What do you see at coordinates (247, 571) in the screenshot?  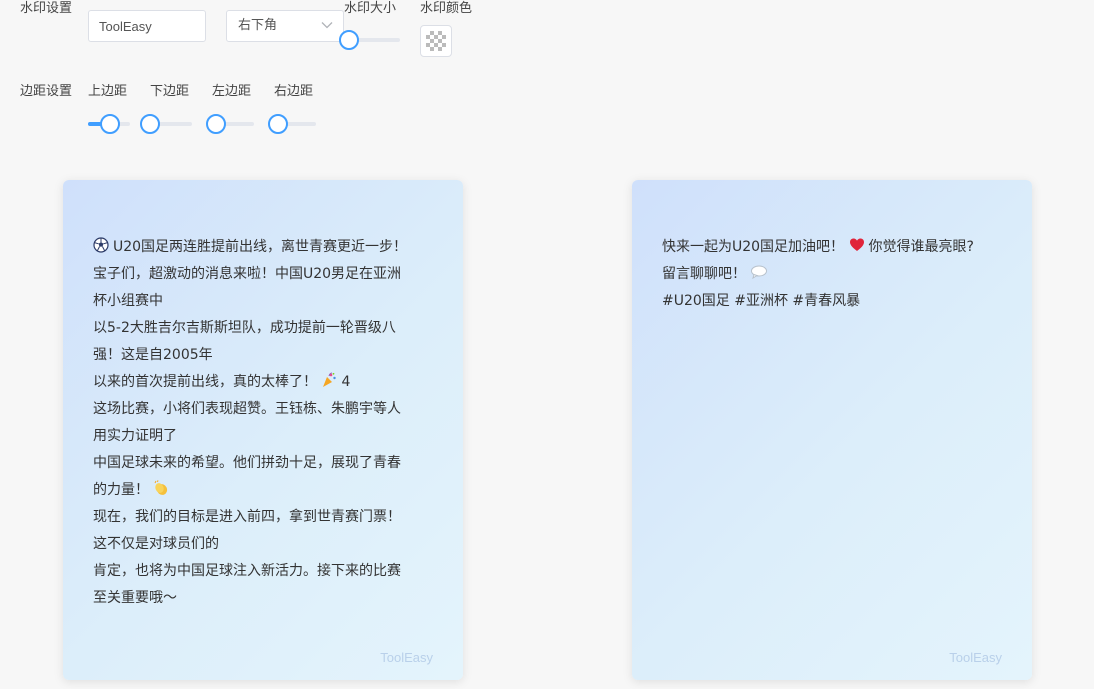 I see `card-line: 肯定，也将为中国足球注入新活力。接下来的比赛` at bounding box center [247, 571].